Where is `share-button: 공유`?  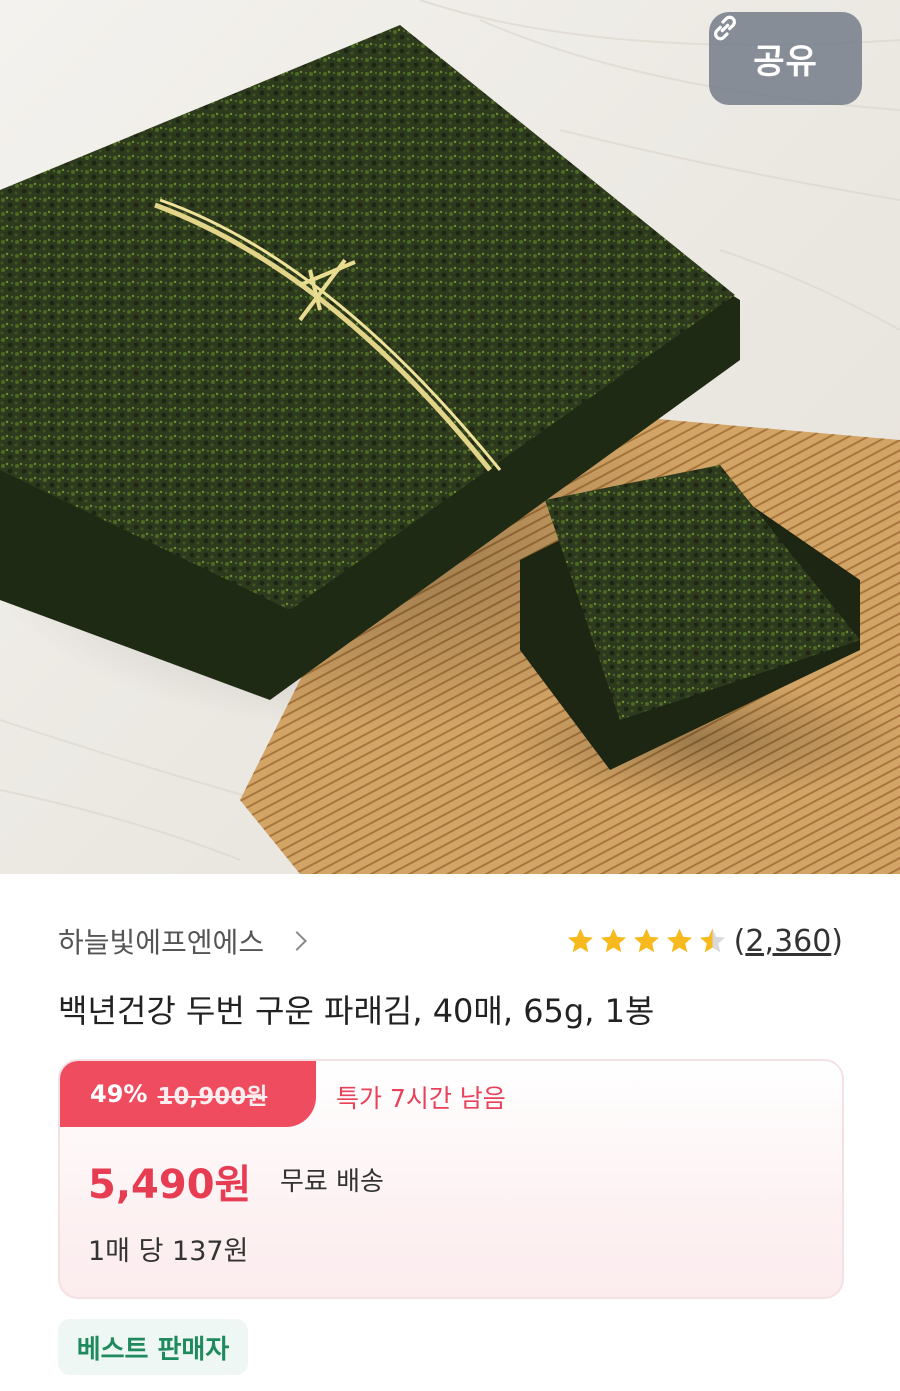 share-button: 공유 is located at coordinates (785, 58).